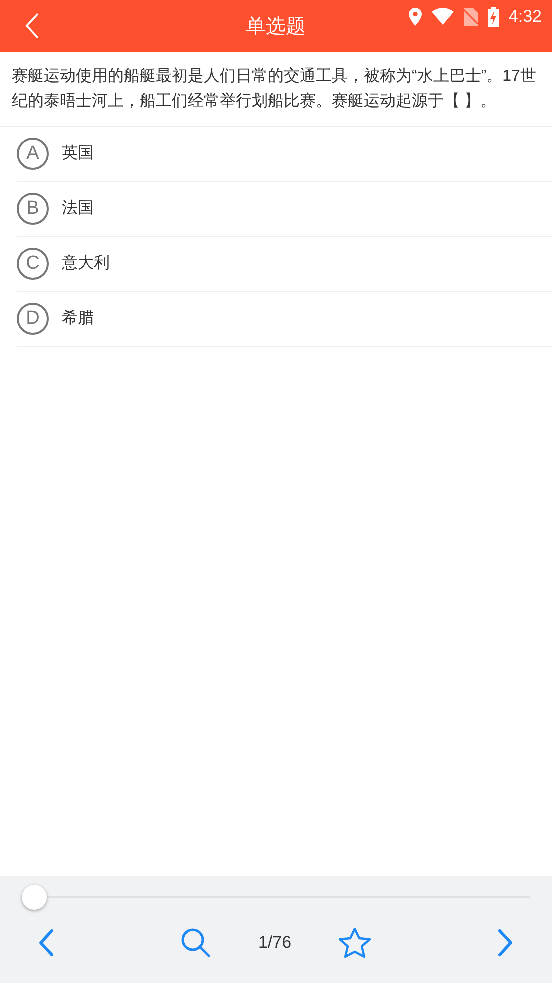  I want to click on question-text: 赛艇运动使用的船艇最初是人们日常的交通工具，被称为“水上巴士”。17世纪的泰晤士河上，船工们经常举行划船比赛。赛艇运动起源于【 】。, so click(274, 89).